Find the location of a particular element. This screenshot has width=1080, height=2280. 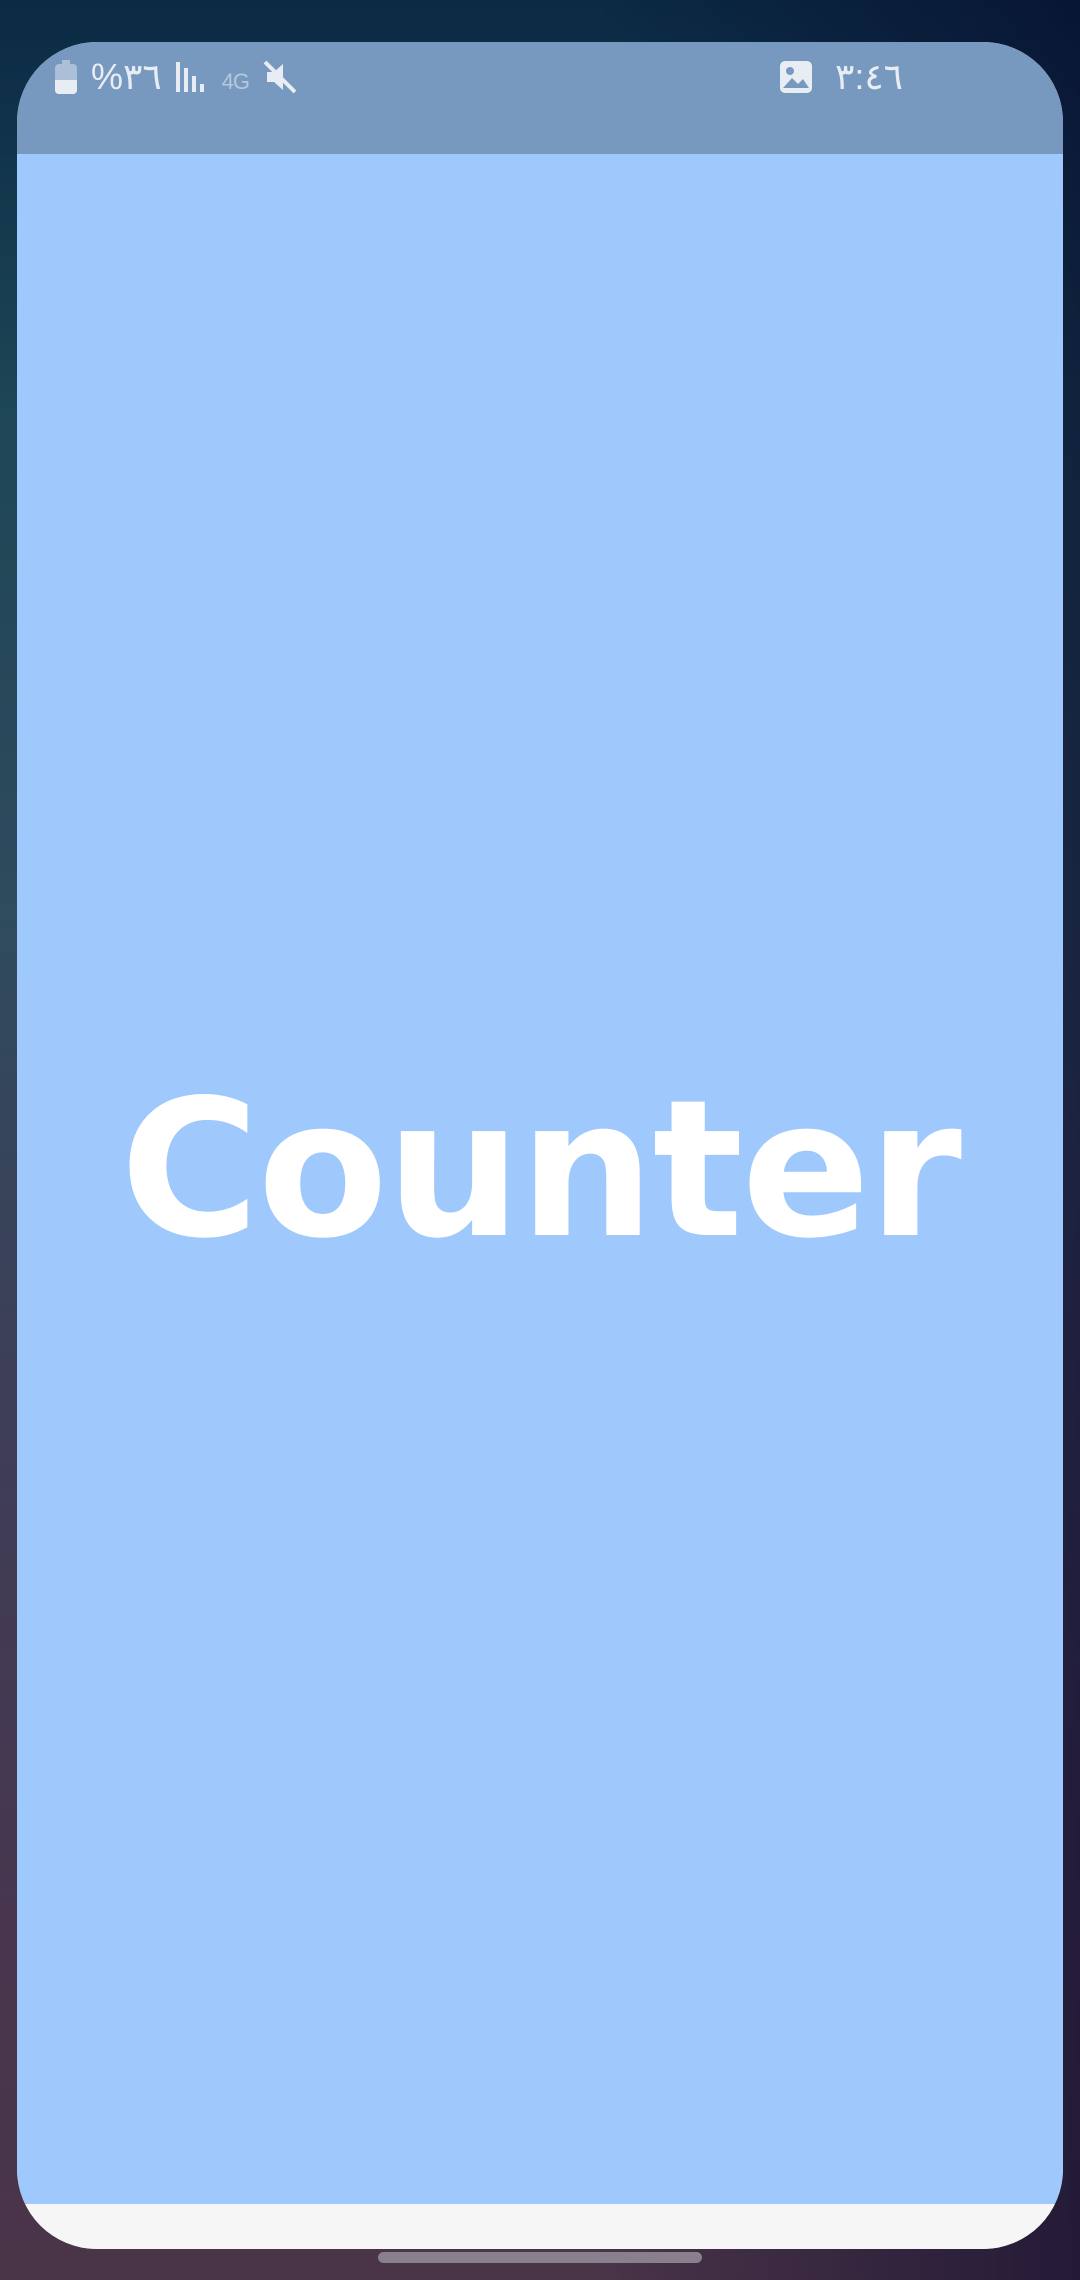

signal-icon is located at coordinates (191, 77).